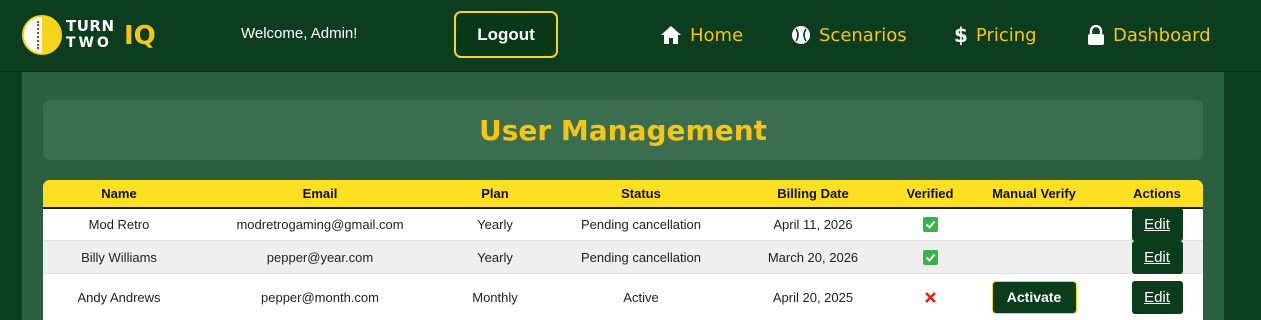 The image size is (1261, 320). Describe the element at coordinates (961, 35) in the screenshot. I see `dollar-icon: $` at that location.